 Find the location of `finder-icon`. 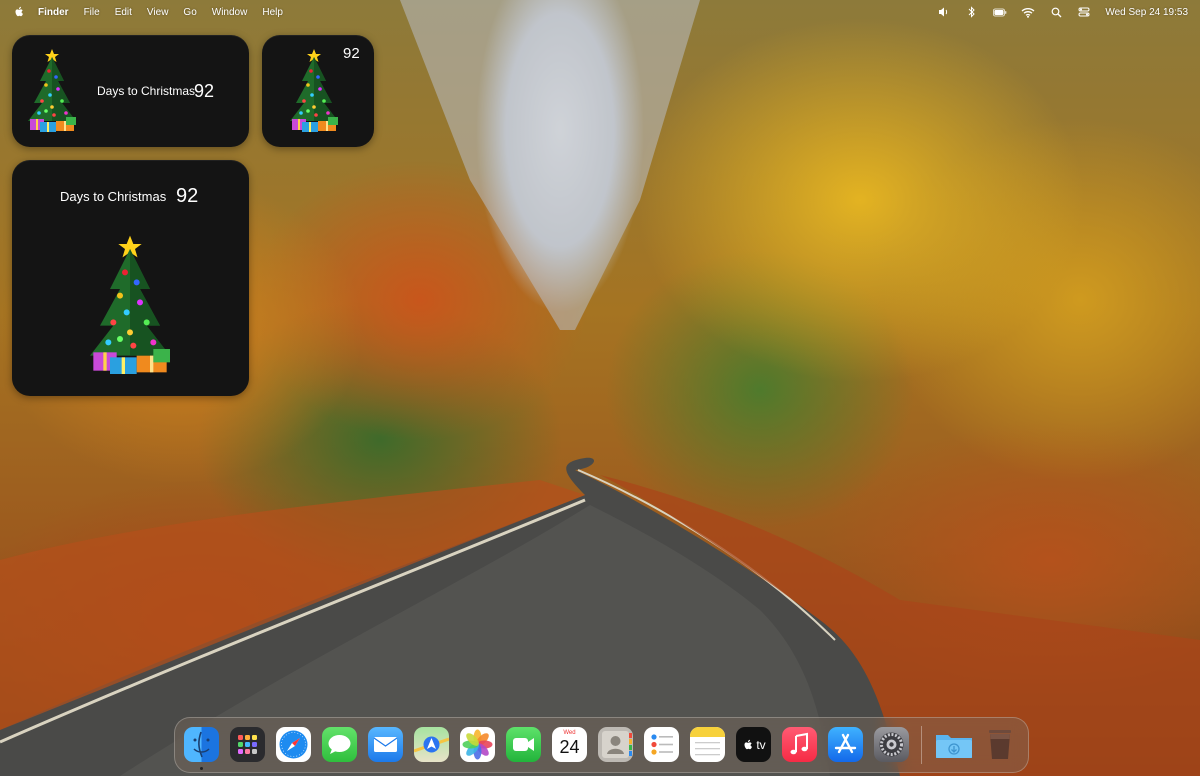

finder-icon is located at coordinates (201, 744).